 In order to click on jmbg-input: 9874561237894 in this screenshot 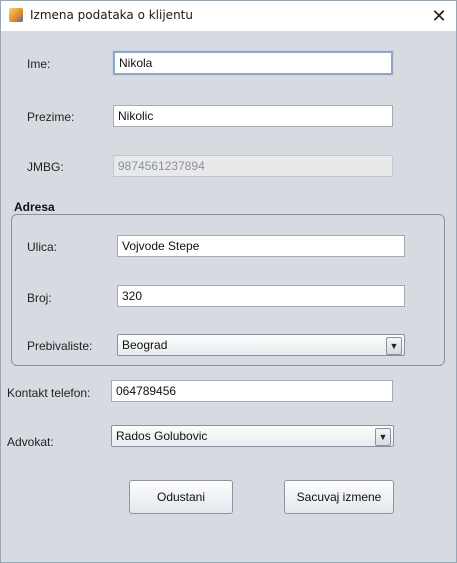, I will do `click(253, 166)`.